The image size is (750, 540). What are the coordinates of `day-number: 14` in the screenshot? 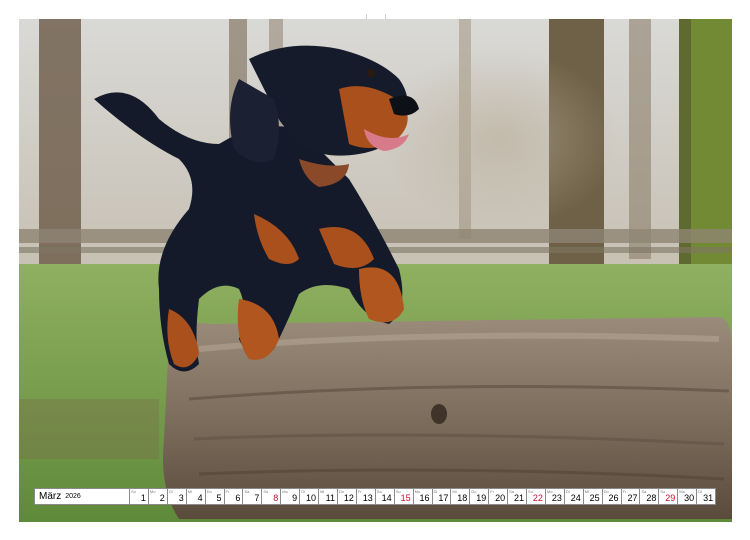 It's located at (386, 498).